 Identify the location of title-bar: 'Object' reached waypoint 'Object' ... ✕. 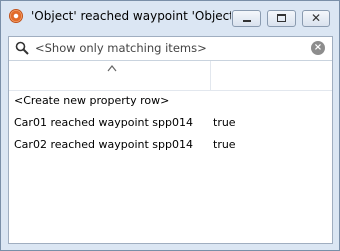
(170, 16).